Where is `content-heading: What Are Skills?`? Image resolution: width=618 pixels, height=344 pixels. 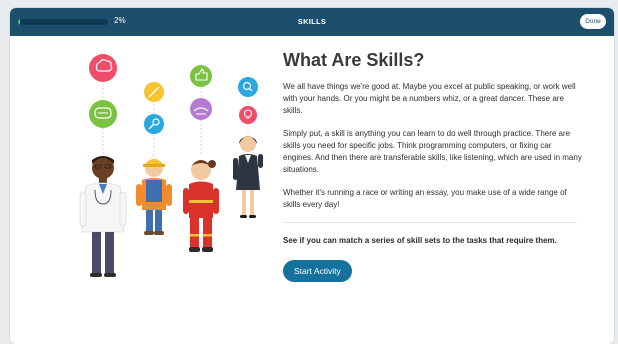
content-heading: What Are Skills? is located at coordinates (354, 60).